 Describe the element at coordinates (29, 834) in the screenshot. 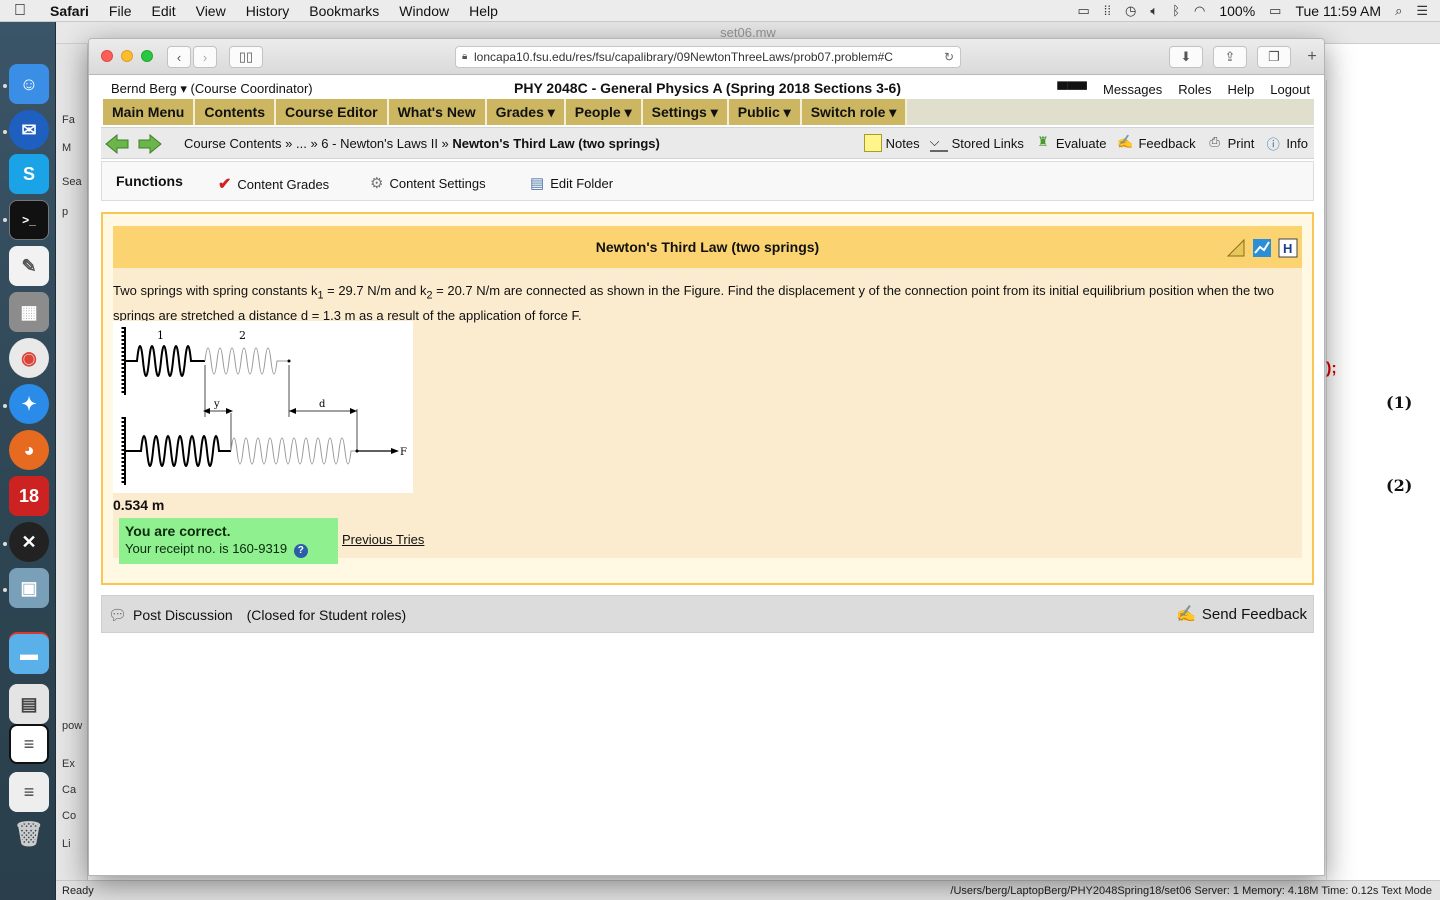

I see `trash-icon: 🗑︎` at that location.